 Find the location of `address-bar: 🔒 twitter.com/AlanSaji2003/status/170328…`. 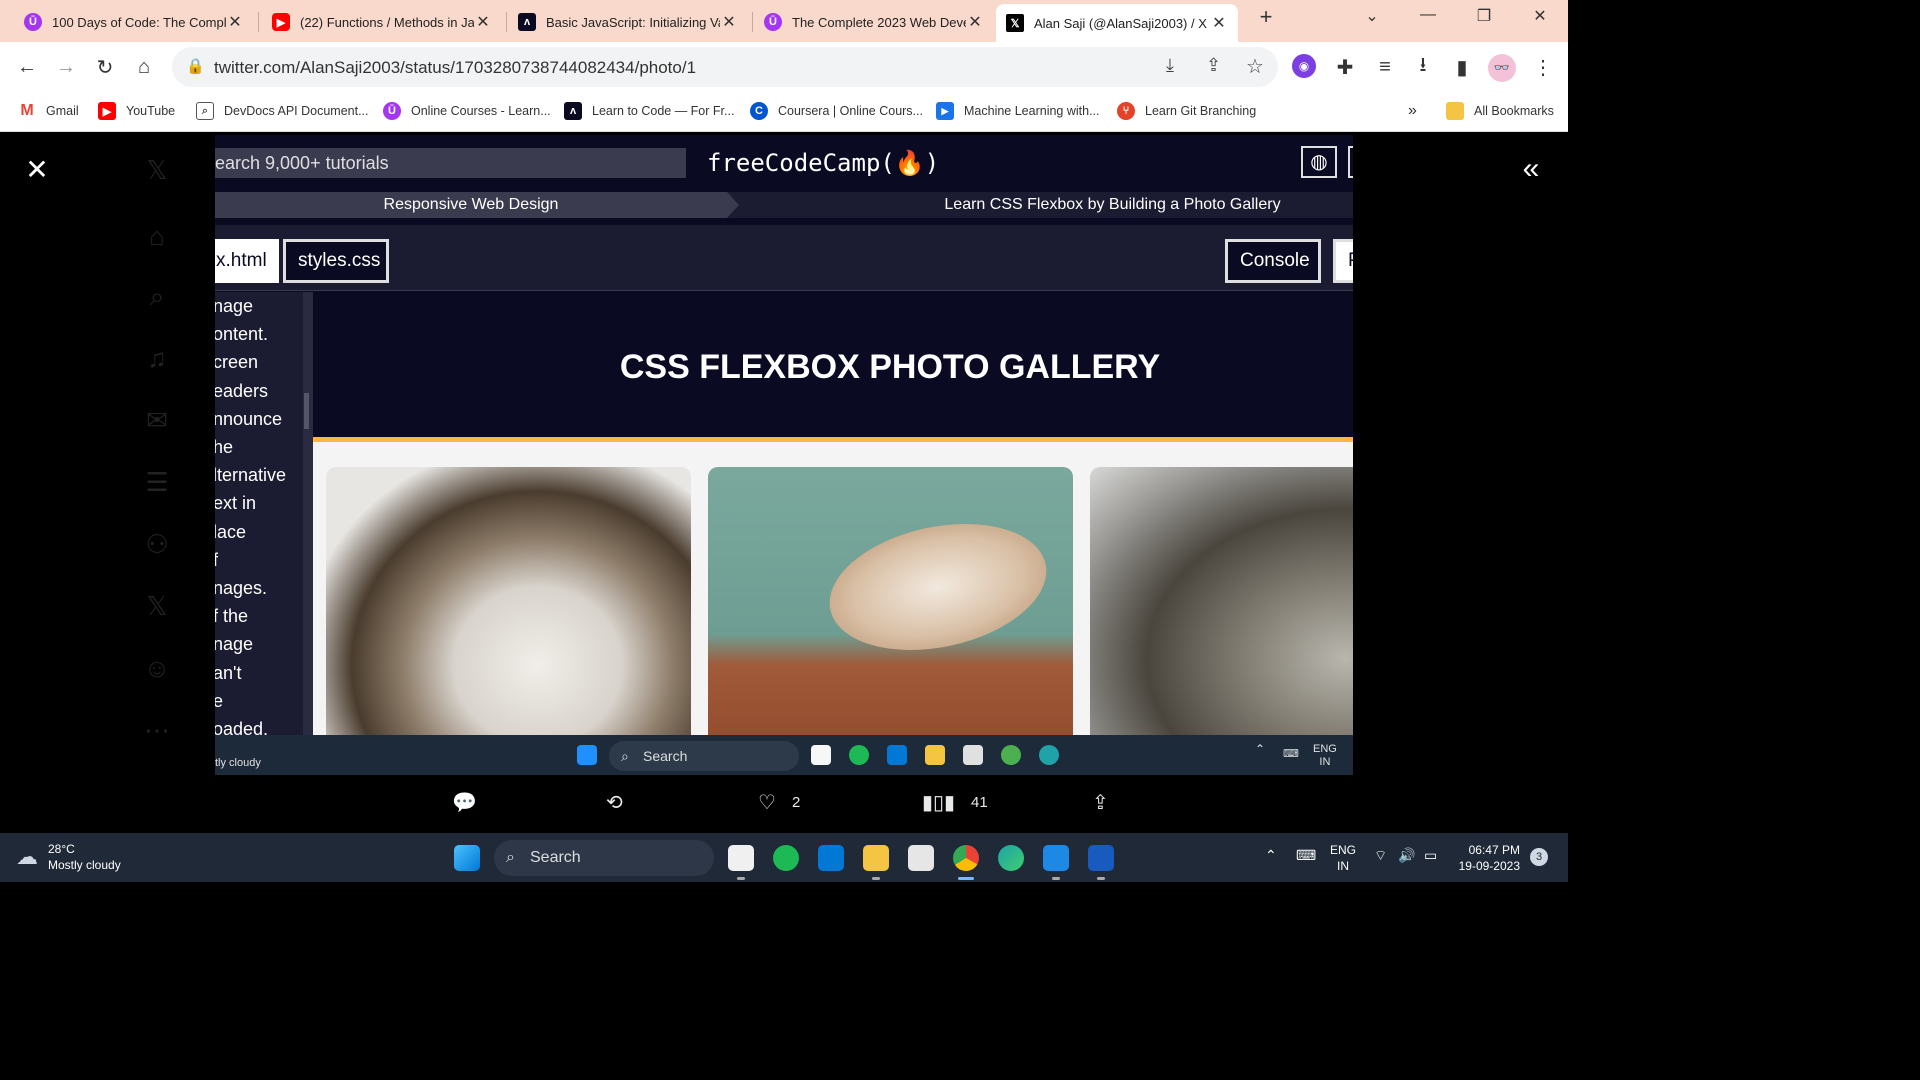

address-bar: 🔒 twitter.com/AlanSaji2003/status/170328… is located at coordinates (725, 67).